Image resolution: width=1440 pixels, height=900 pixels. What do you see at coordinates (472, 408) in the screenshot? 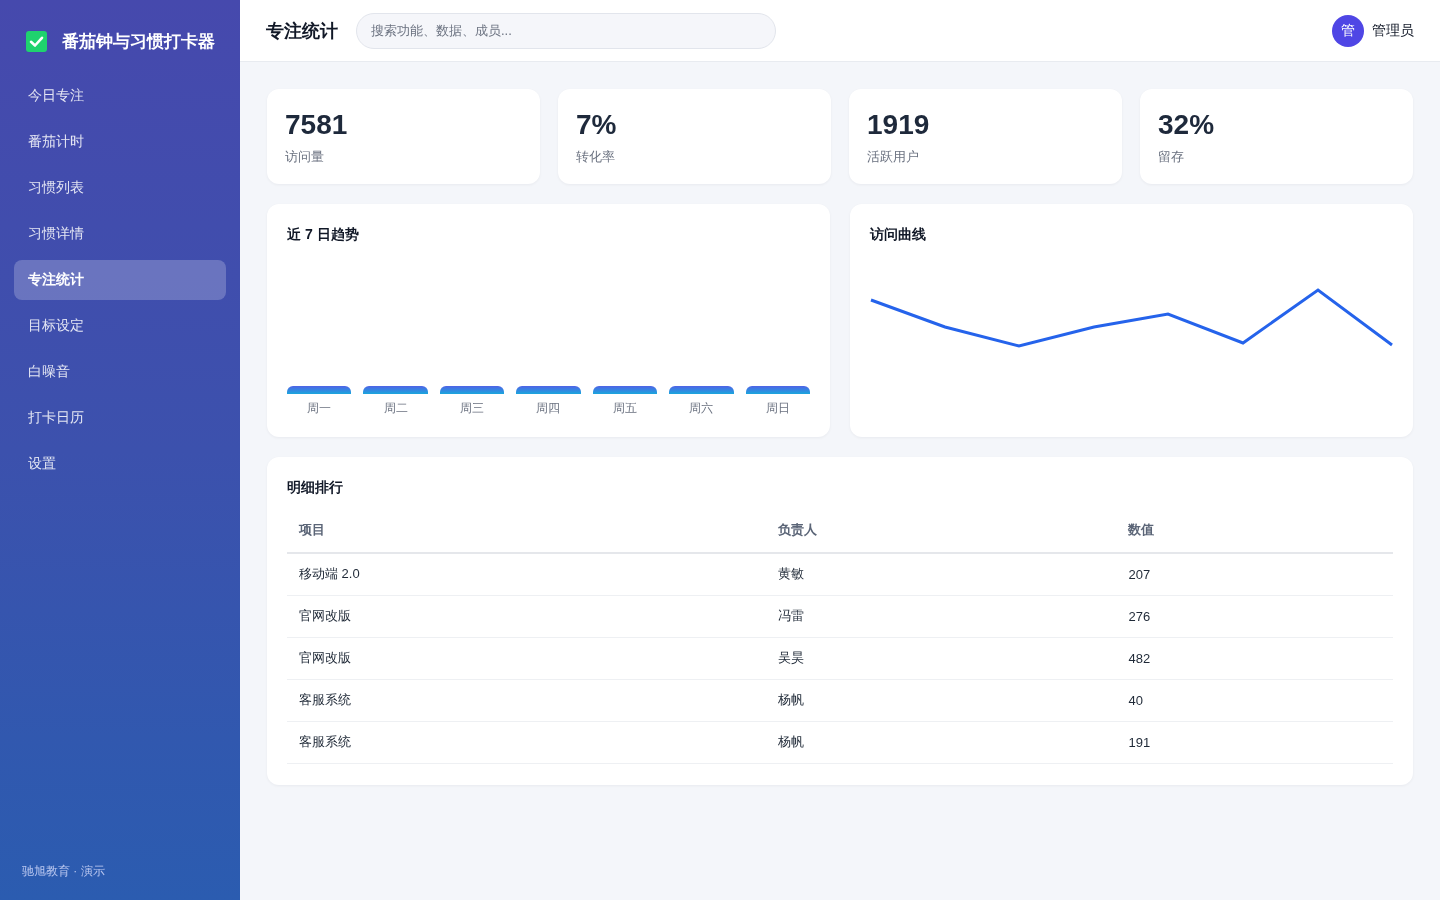
I see `bar-label: 周三` at bounding box center [472, 408].